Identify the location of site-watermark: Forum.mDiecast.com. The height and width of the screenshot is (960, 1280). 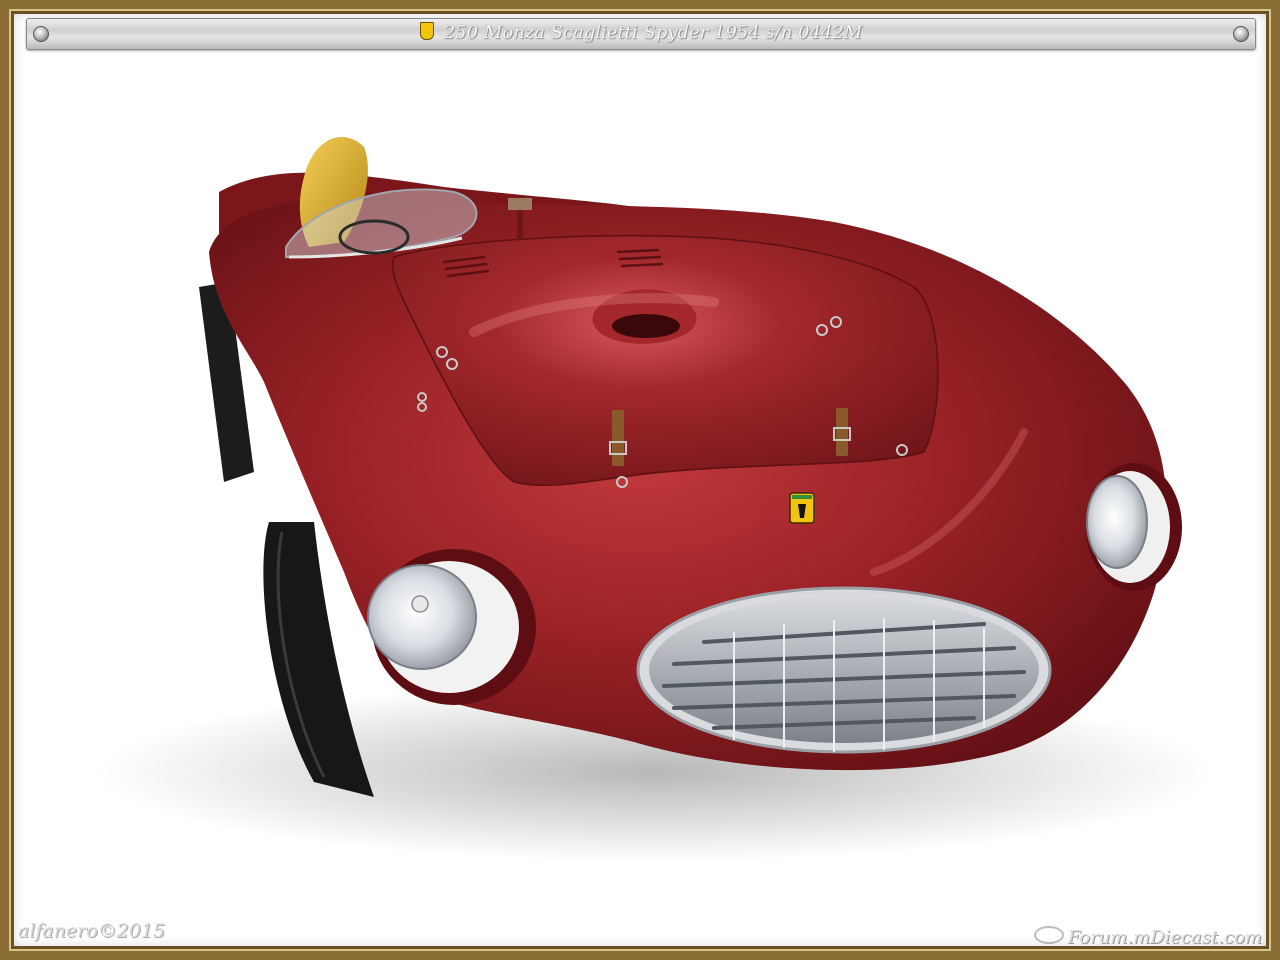
(1147, 937).